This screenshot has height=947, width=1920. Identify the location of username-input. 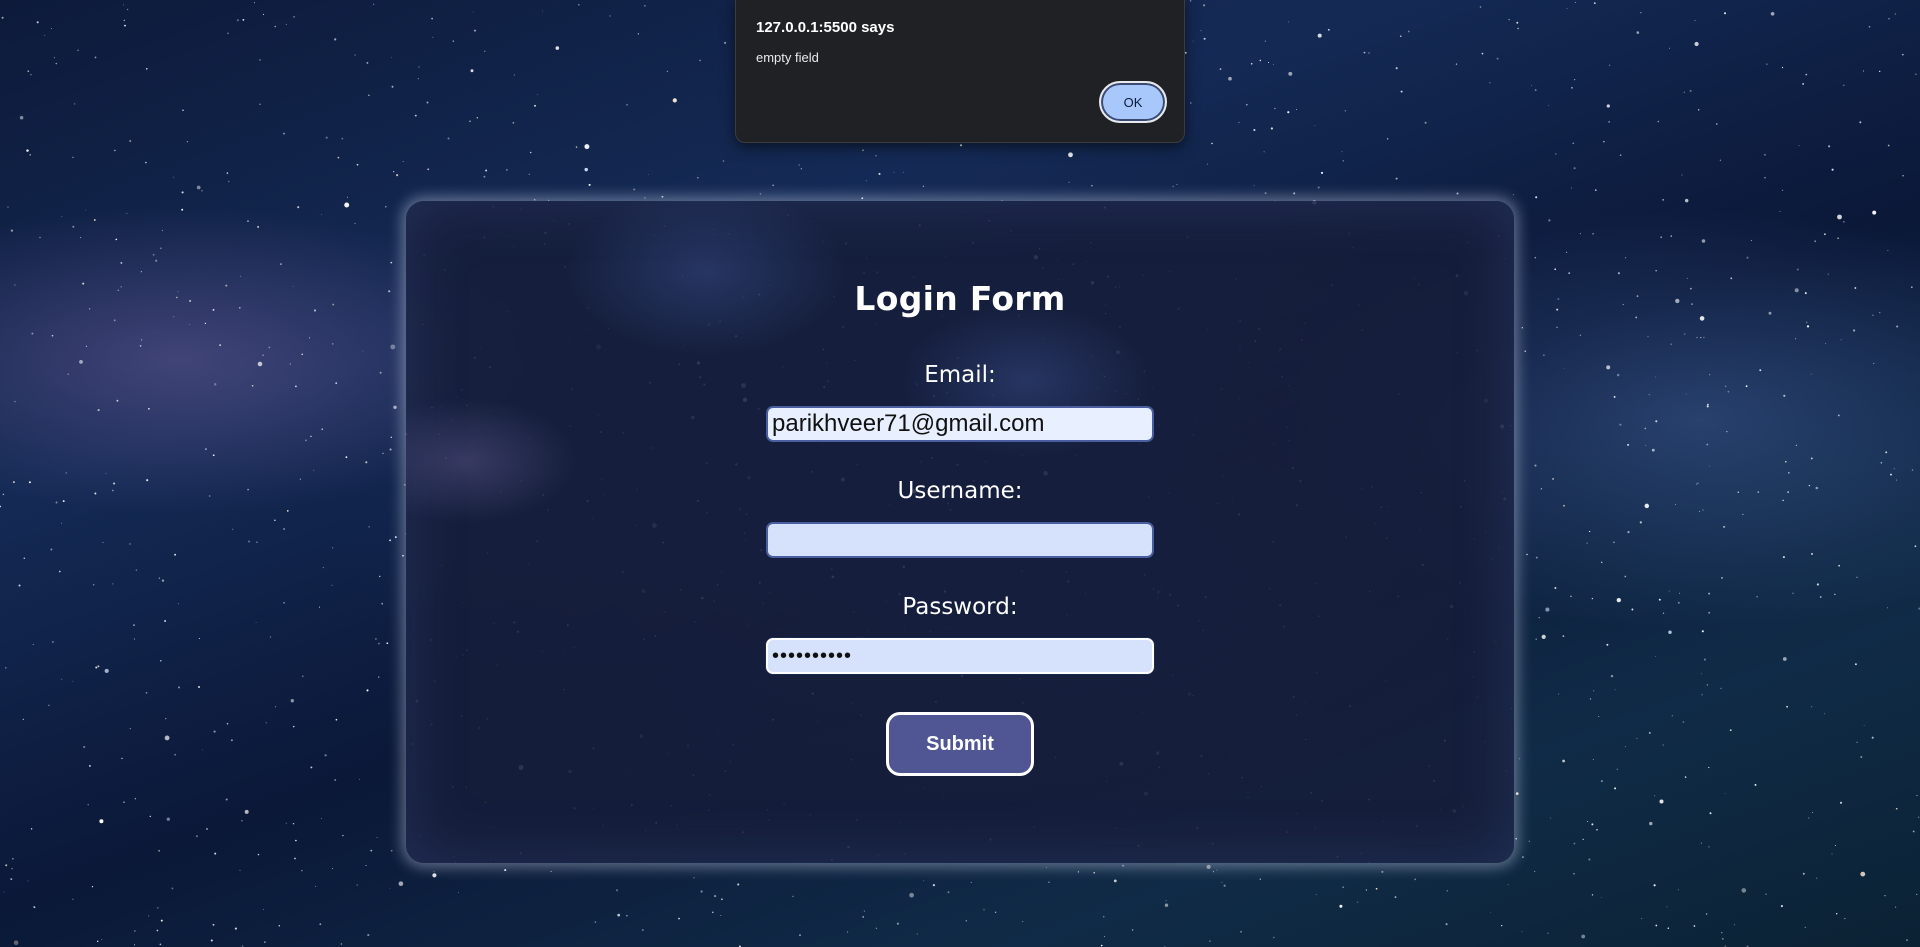
(960, 540).